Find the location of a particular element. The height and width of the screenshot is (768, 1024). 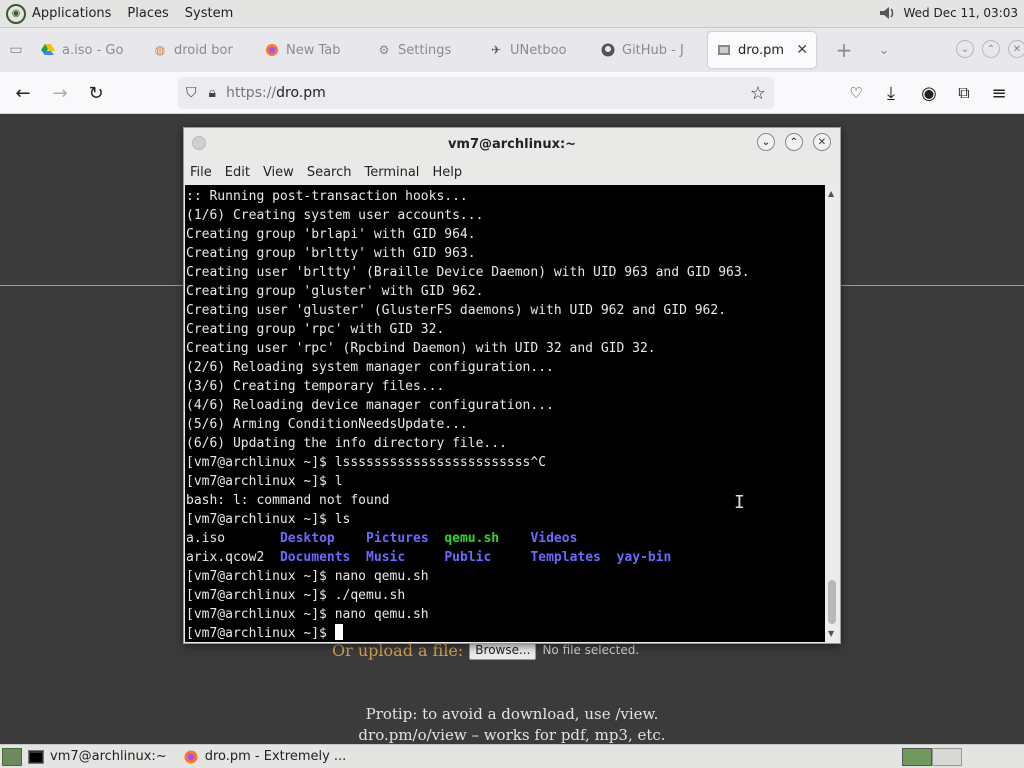

new-tab-button: + is located at coordinates (844, 50).